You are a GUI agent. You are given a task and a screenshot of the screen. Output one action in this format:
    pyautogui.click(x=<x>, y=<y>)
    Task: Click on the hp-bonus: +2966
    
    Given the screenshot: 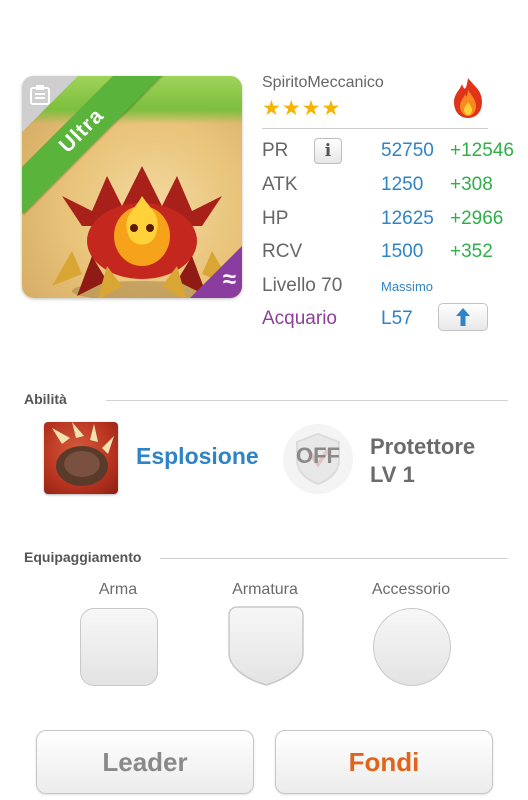 What is the action you would take?
    pyautogui.click(x=477, y=218)
    